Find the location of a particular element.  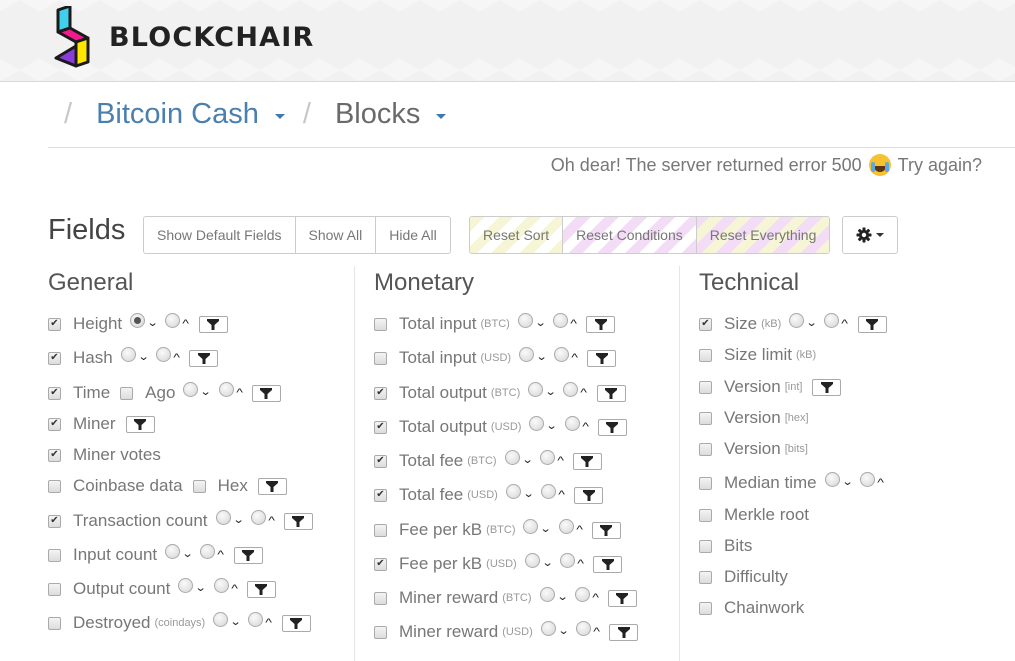

breadcrumb-table-dropdown: Blocks is located at coordinates (391, 114).